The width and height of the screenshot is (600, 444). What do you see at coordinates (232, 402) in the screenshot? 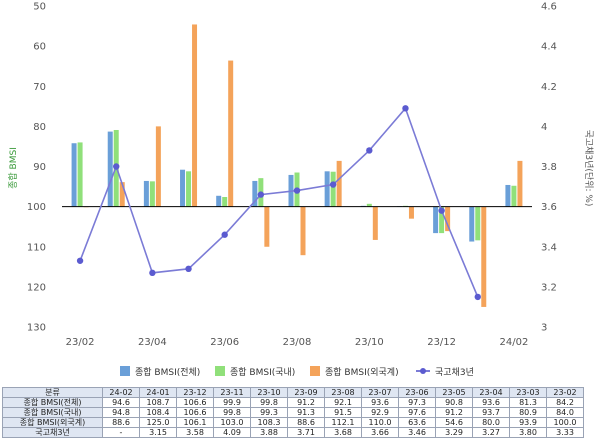
I see `table-cell: 99.9` at bounding box center [232, 402].